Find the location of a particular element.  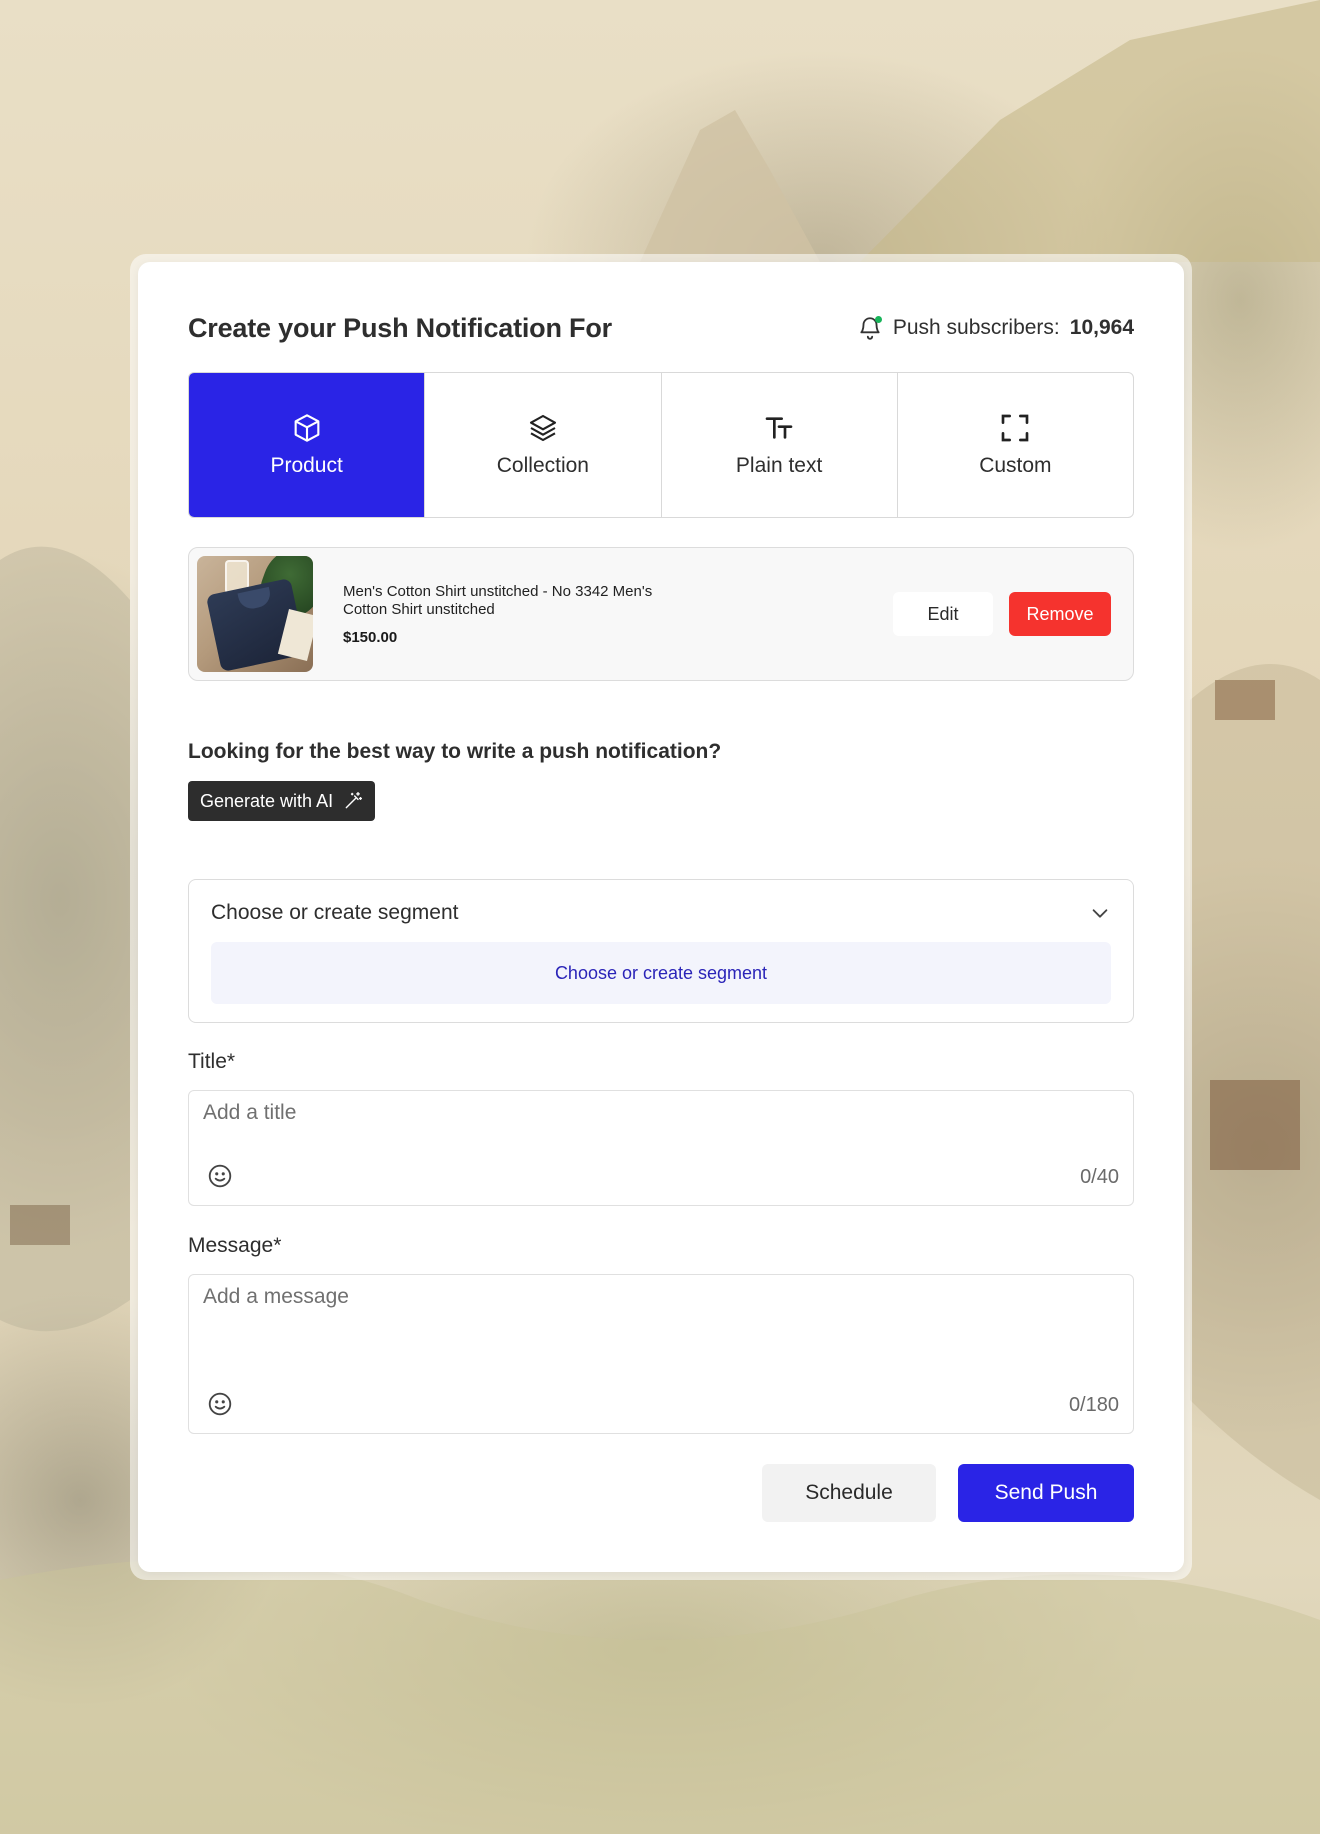

title-field: 0/40 is located at coordinates (661, 1148).